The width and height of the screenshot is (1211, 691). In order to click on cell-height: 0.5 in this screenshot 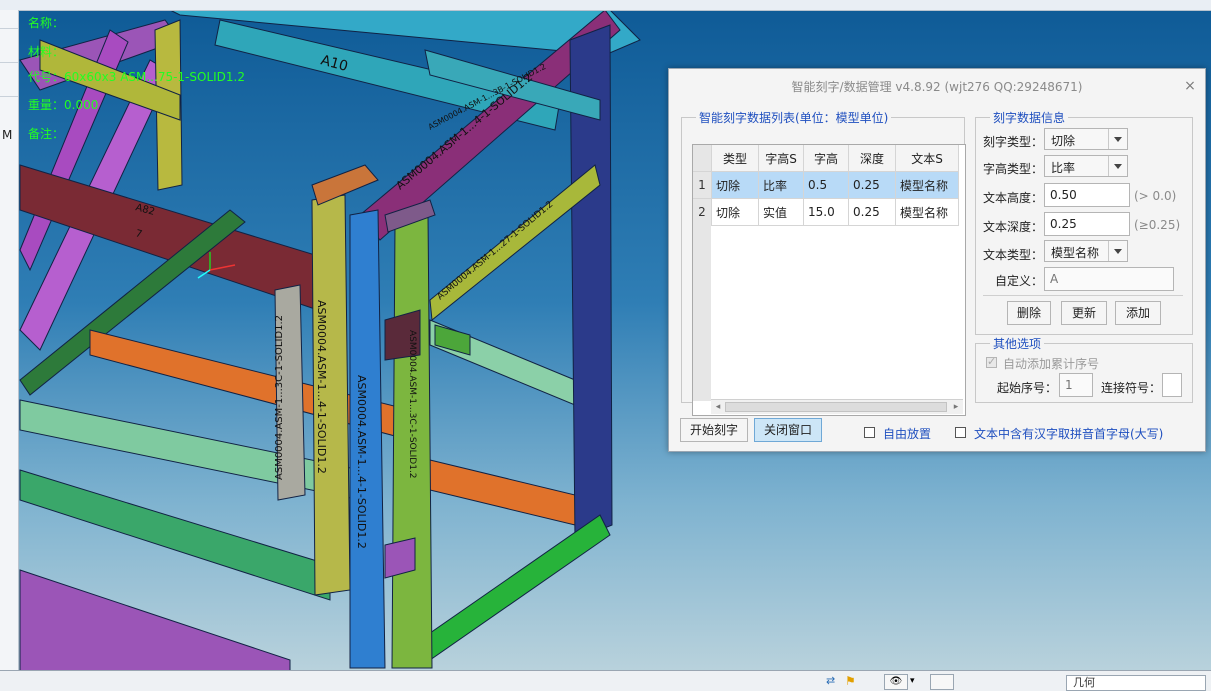, I will do `click(826, 185)`.